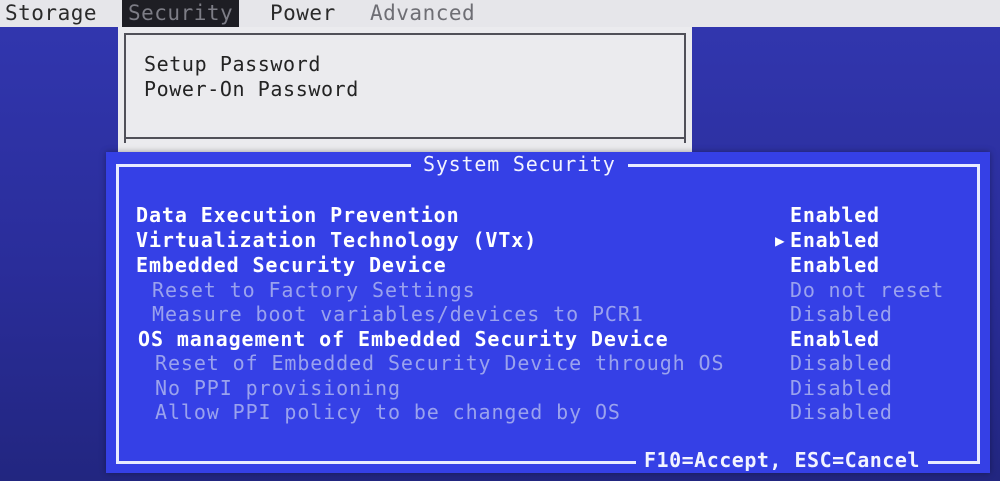 This screenshot has height=481, width=1000. Describe the element at coordinates (298, 215) in the screenshot. I see `setting-label: Data Execution Prevention` at that location.